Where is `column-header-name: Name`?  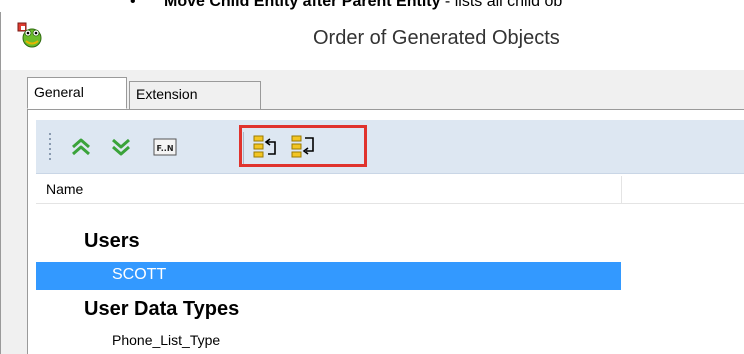
column-header-name: Name is located at coordinates (64, 189).